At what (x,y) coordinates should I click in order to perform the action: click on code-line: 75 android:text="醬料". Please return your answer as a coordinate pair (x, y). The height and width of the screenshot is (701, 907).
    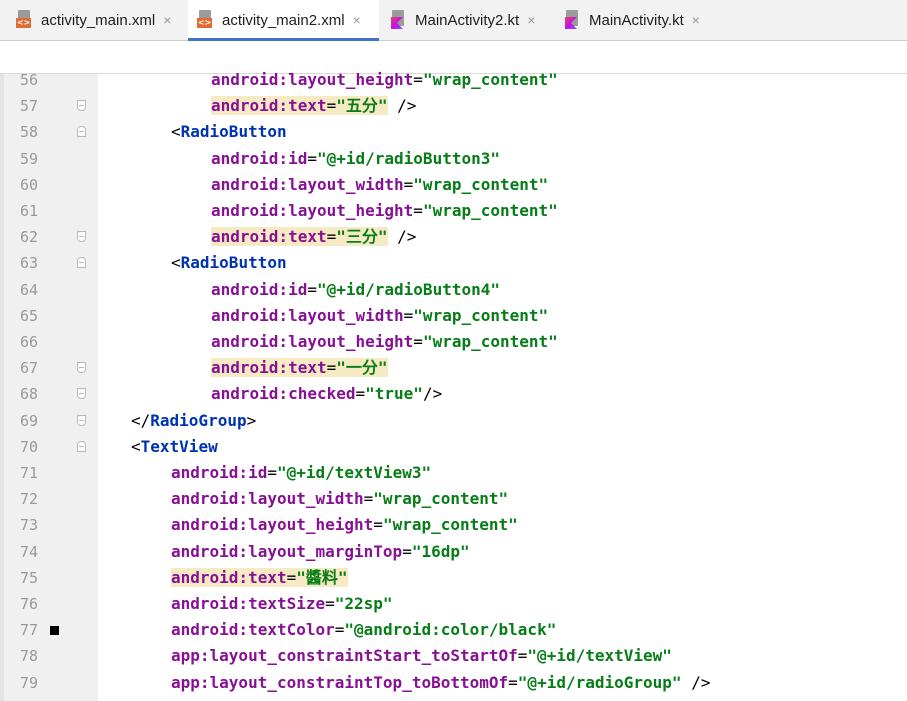
    Looking at the image, I should click on (453, 578).